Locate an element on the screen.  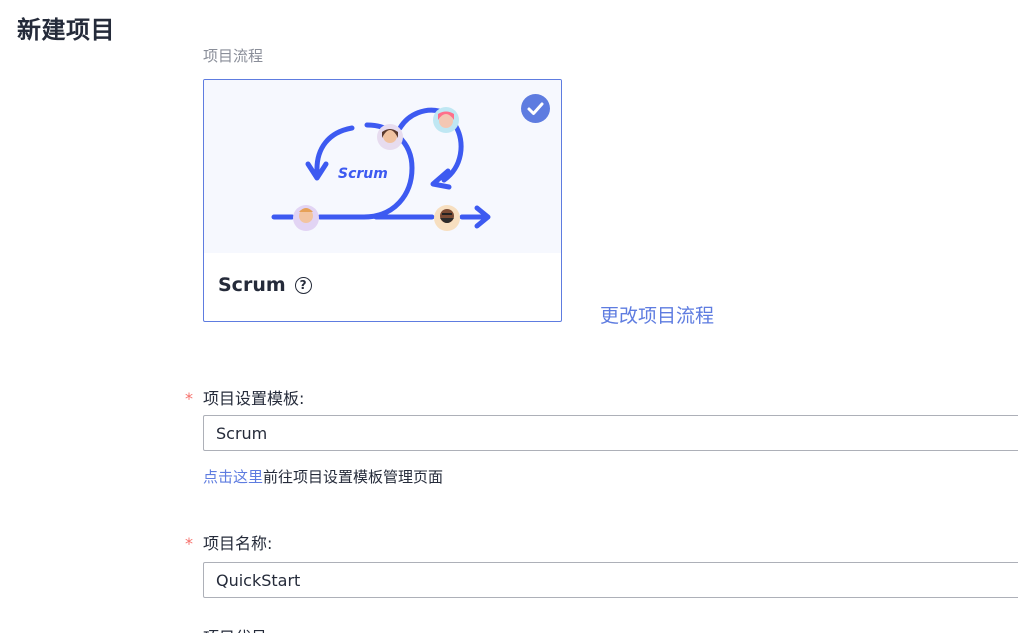
process-section-label: 项目流程 is located at coordinates (233, 56).